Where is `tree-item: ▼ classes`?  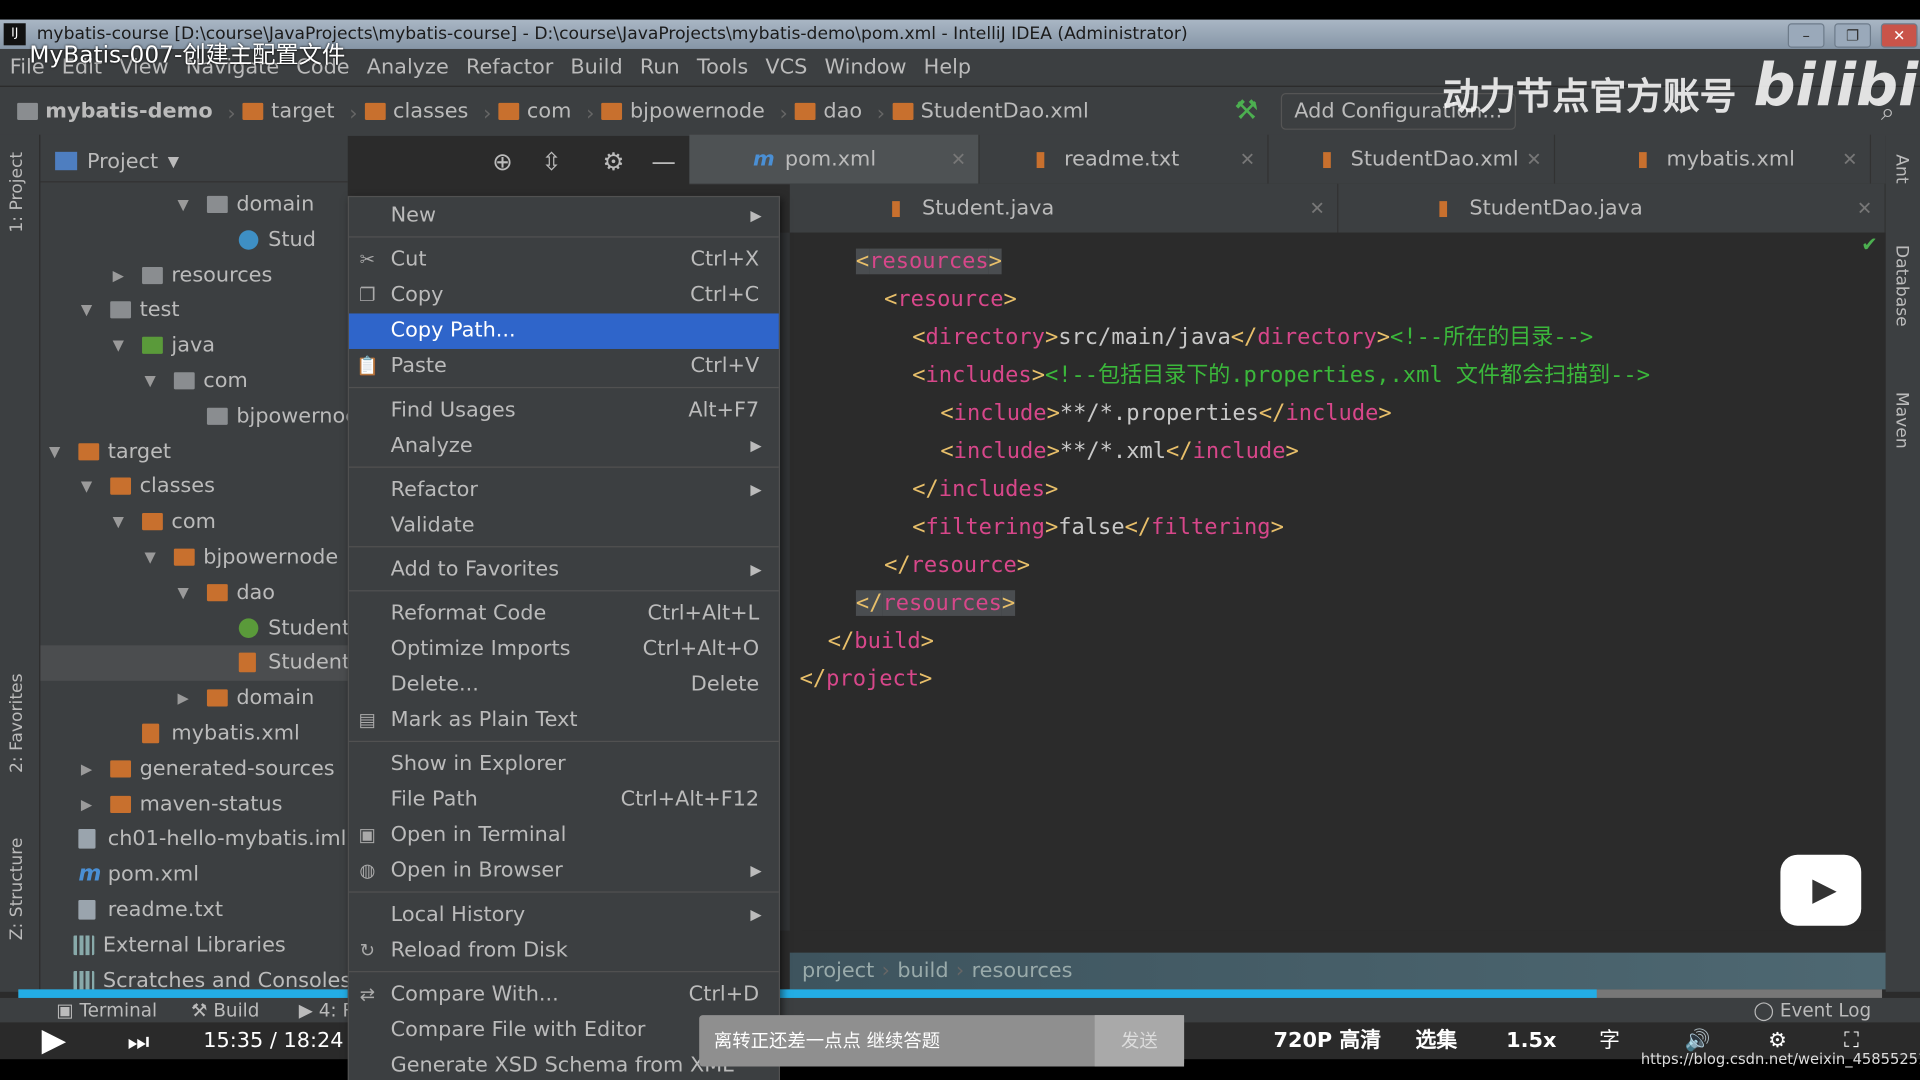
tree-item: ▼ classes is located at coordinates (193, 487).